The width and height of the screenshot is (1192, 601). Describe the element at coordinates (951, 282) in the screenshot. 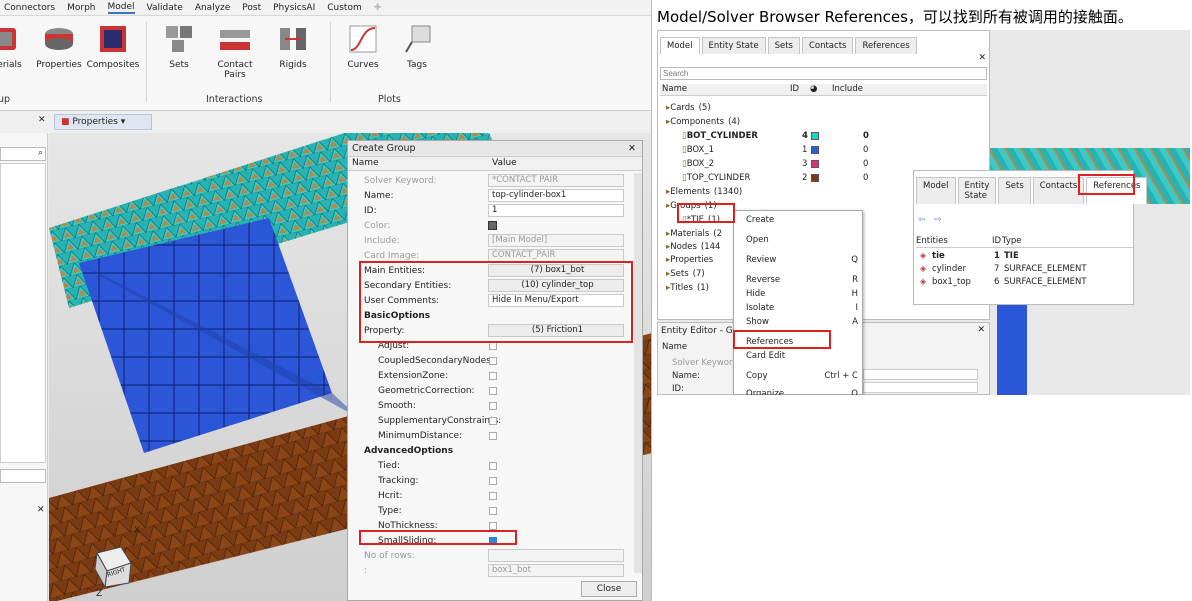

I see `refs-cell-name: box1_top` at that location.